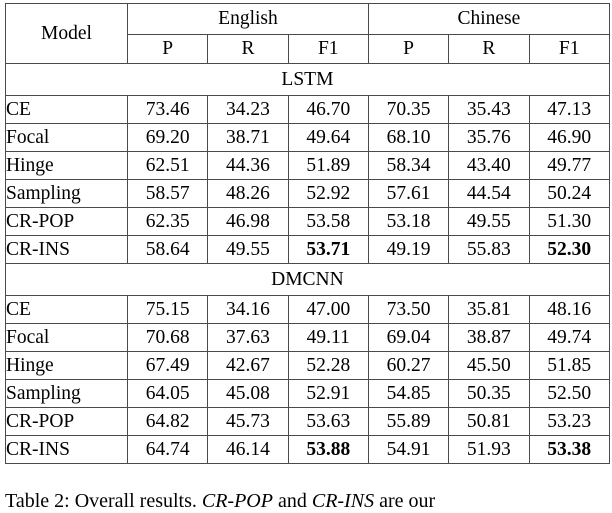 The height and width of the screenshot is (513, 612). Describe the element at coordinates (66, 33) in the screenshot. I see `header-model: Model` at that location.